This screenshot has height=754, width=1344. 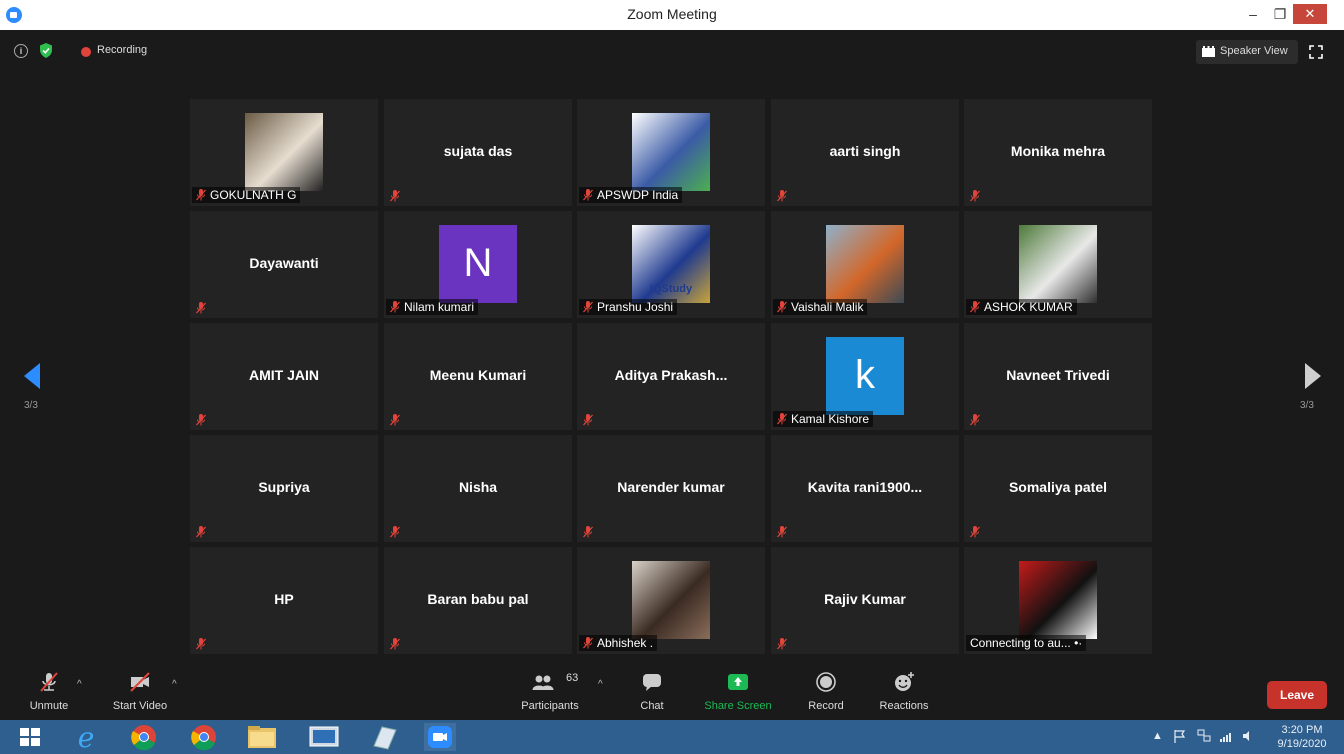 What do you see at coordinates (478, 264) in the screenshot?
I see `participant-tile: N Nilam kumari` at bounding box center [478, 264].